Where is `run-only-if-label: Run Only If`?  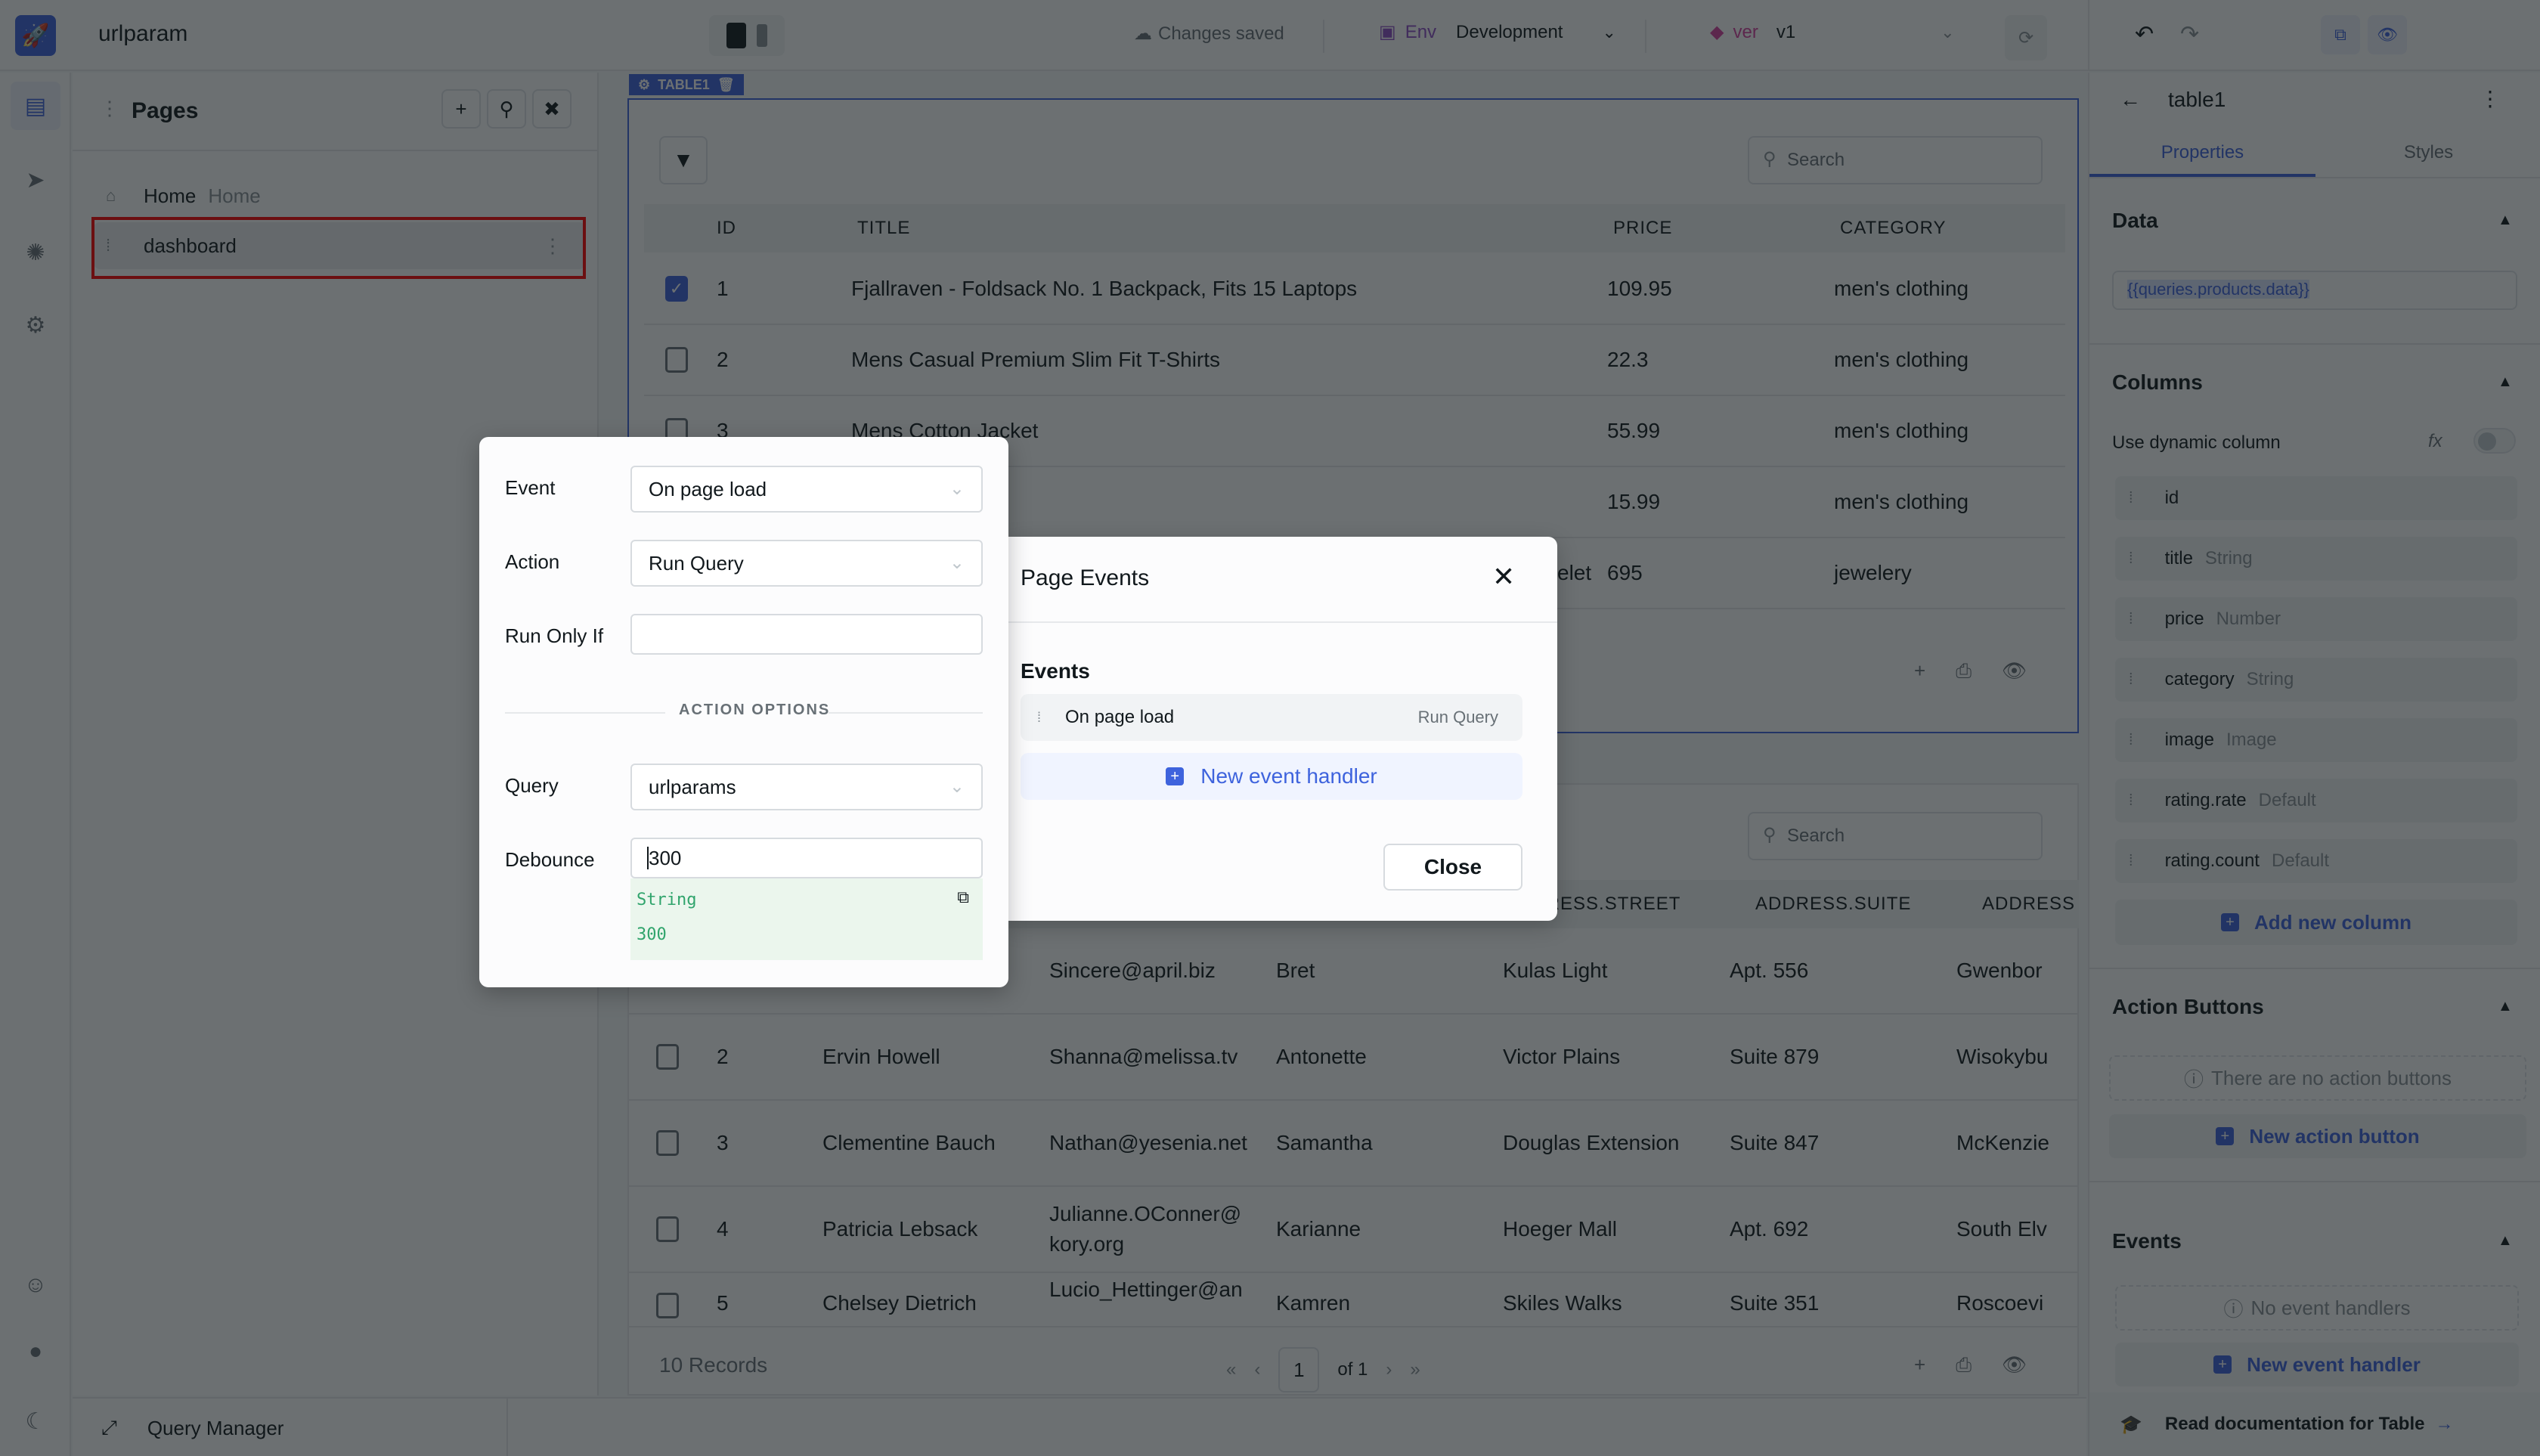
run-only-if-label: Run Only If is located at coordinates (554, 635).